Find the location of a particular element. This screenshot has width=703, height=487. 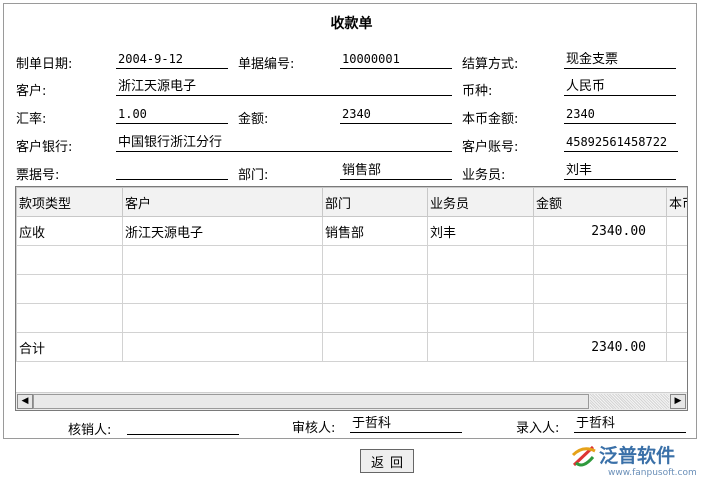

cell-total-label: 合计 is located at coordinates (69, 347).